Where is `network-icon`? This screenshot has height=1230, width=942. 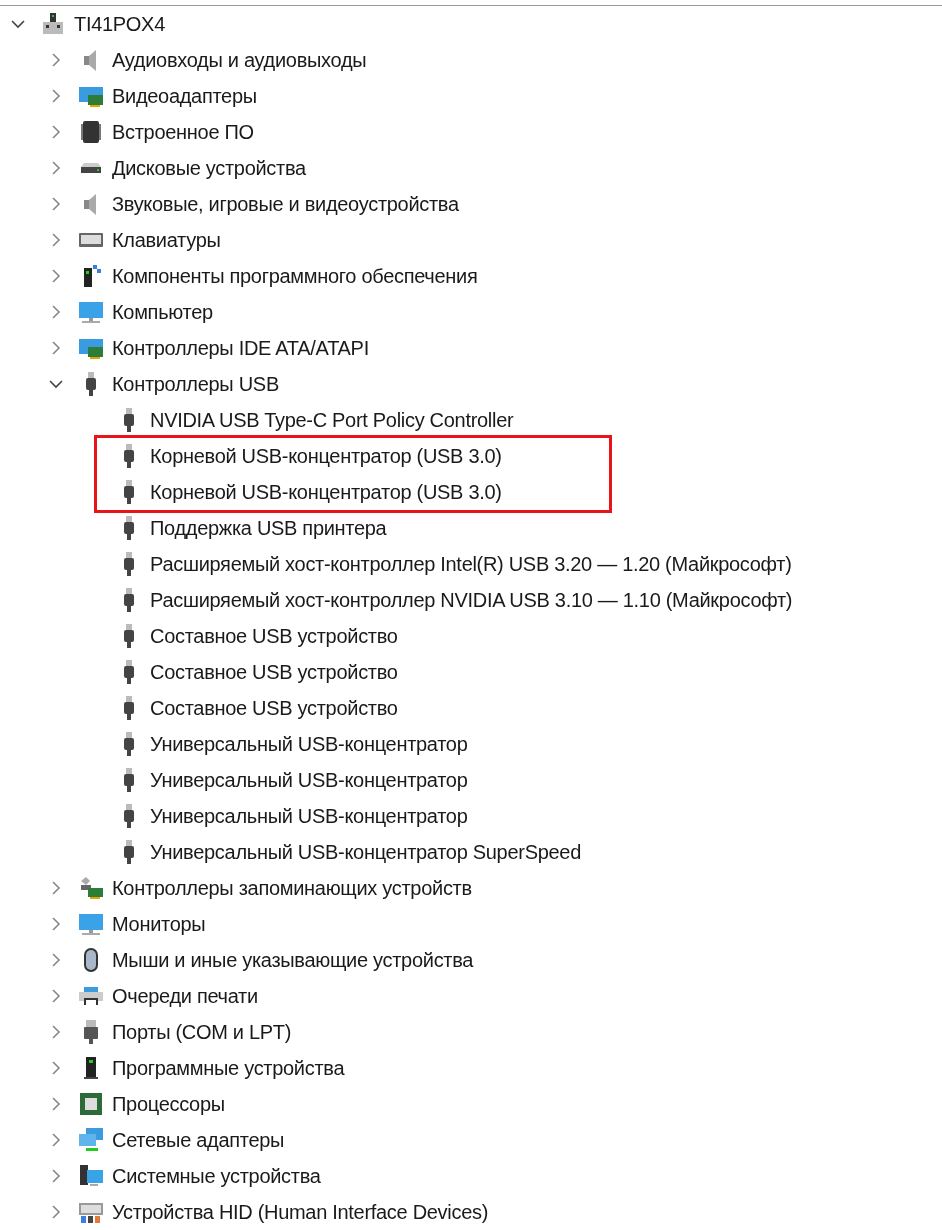
network-icon is located at coordinates (53, 24).